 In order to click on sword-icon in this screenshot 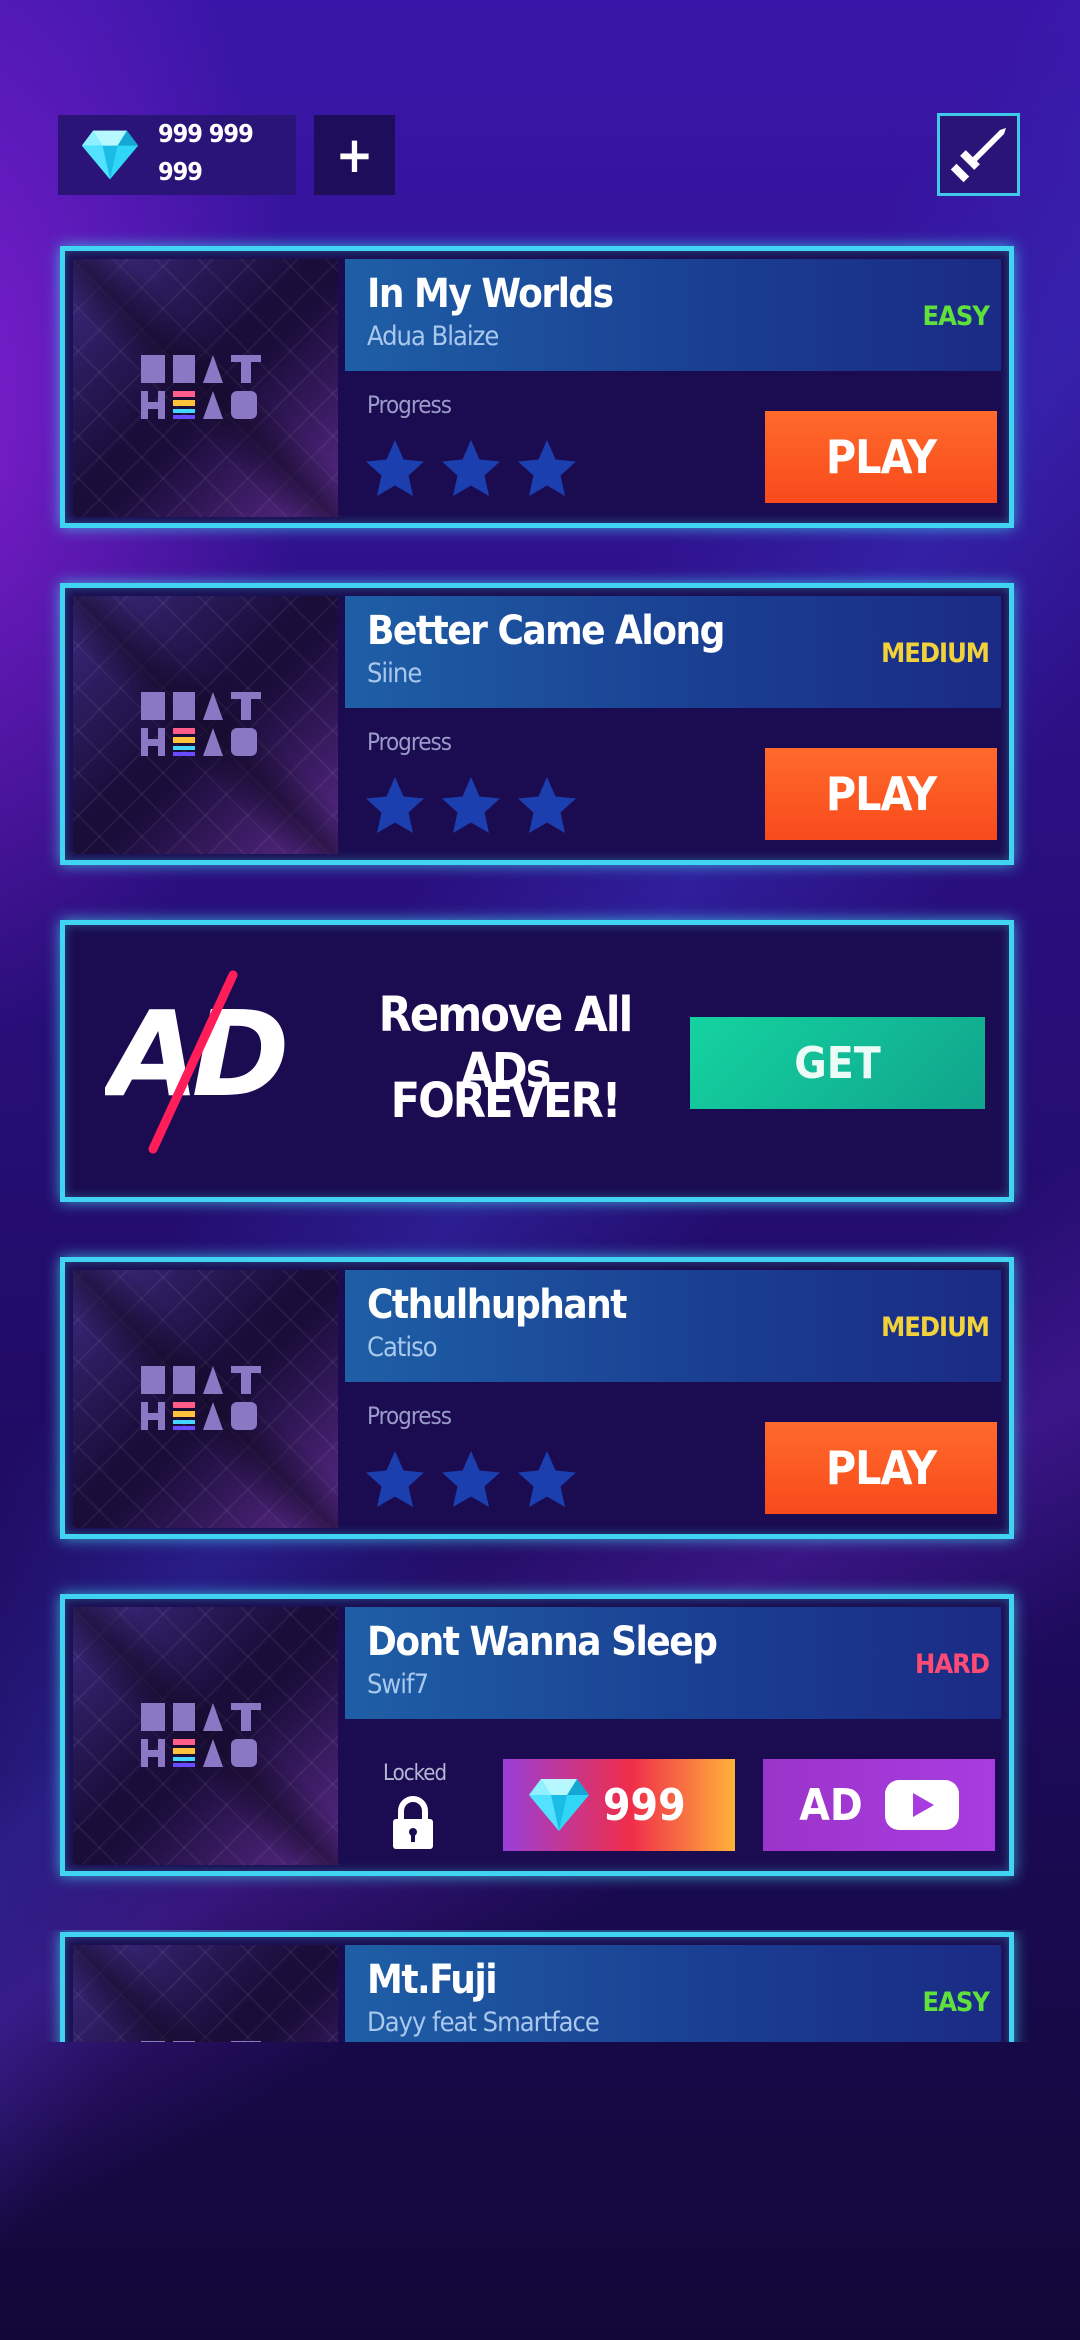, I will do `click(978, 154)`.